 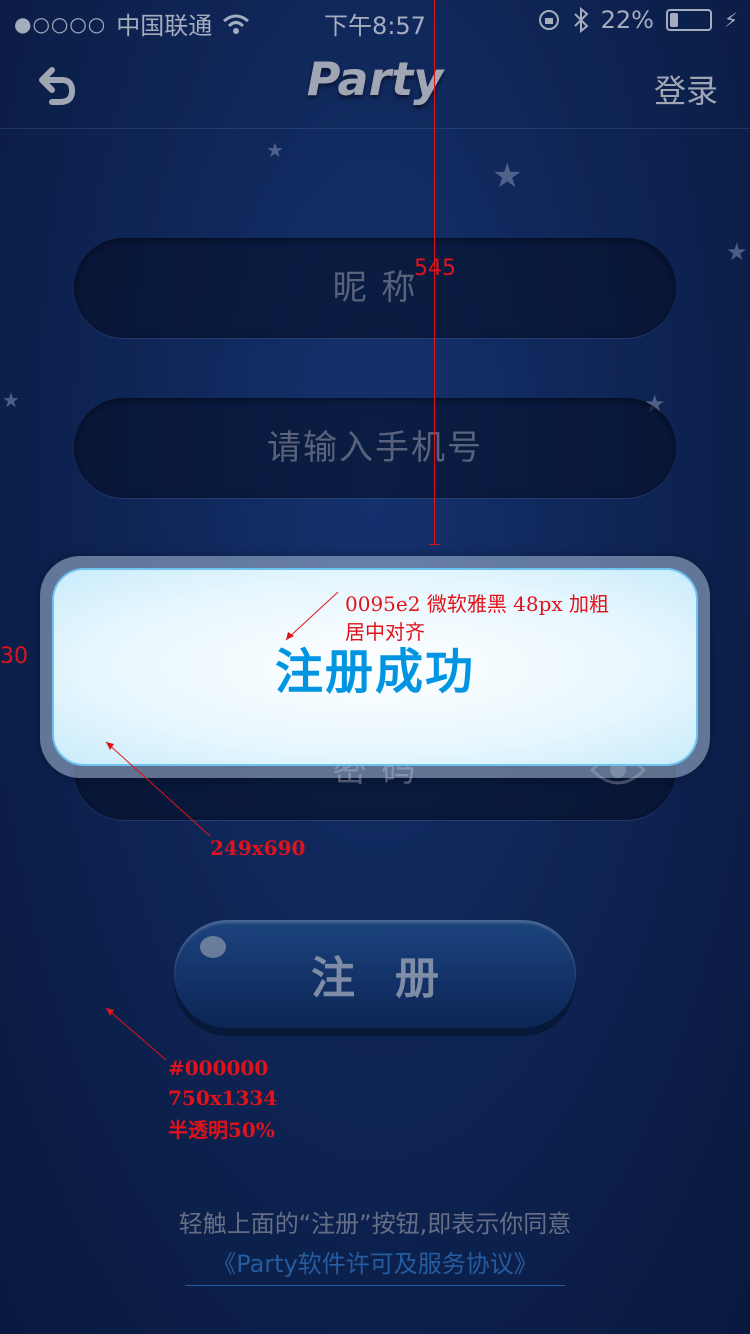 I want to click on measure-tick, so click(x=434, y=544).